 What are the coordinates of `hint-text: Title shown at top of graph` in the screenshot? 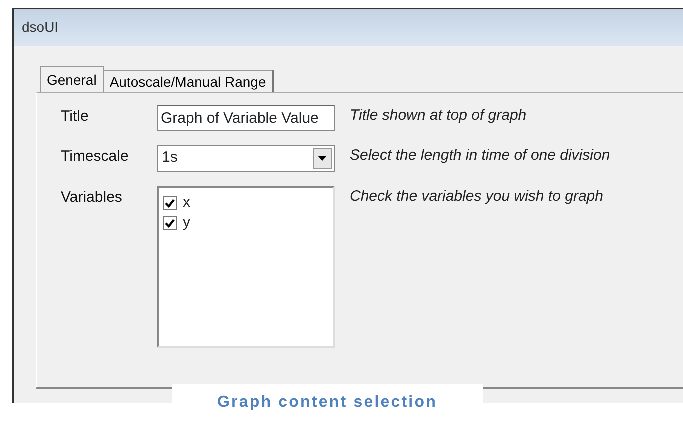 It's located at (438, 116).